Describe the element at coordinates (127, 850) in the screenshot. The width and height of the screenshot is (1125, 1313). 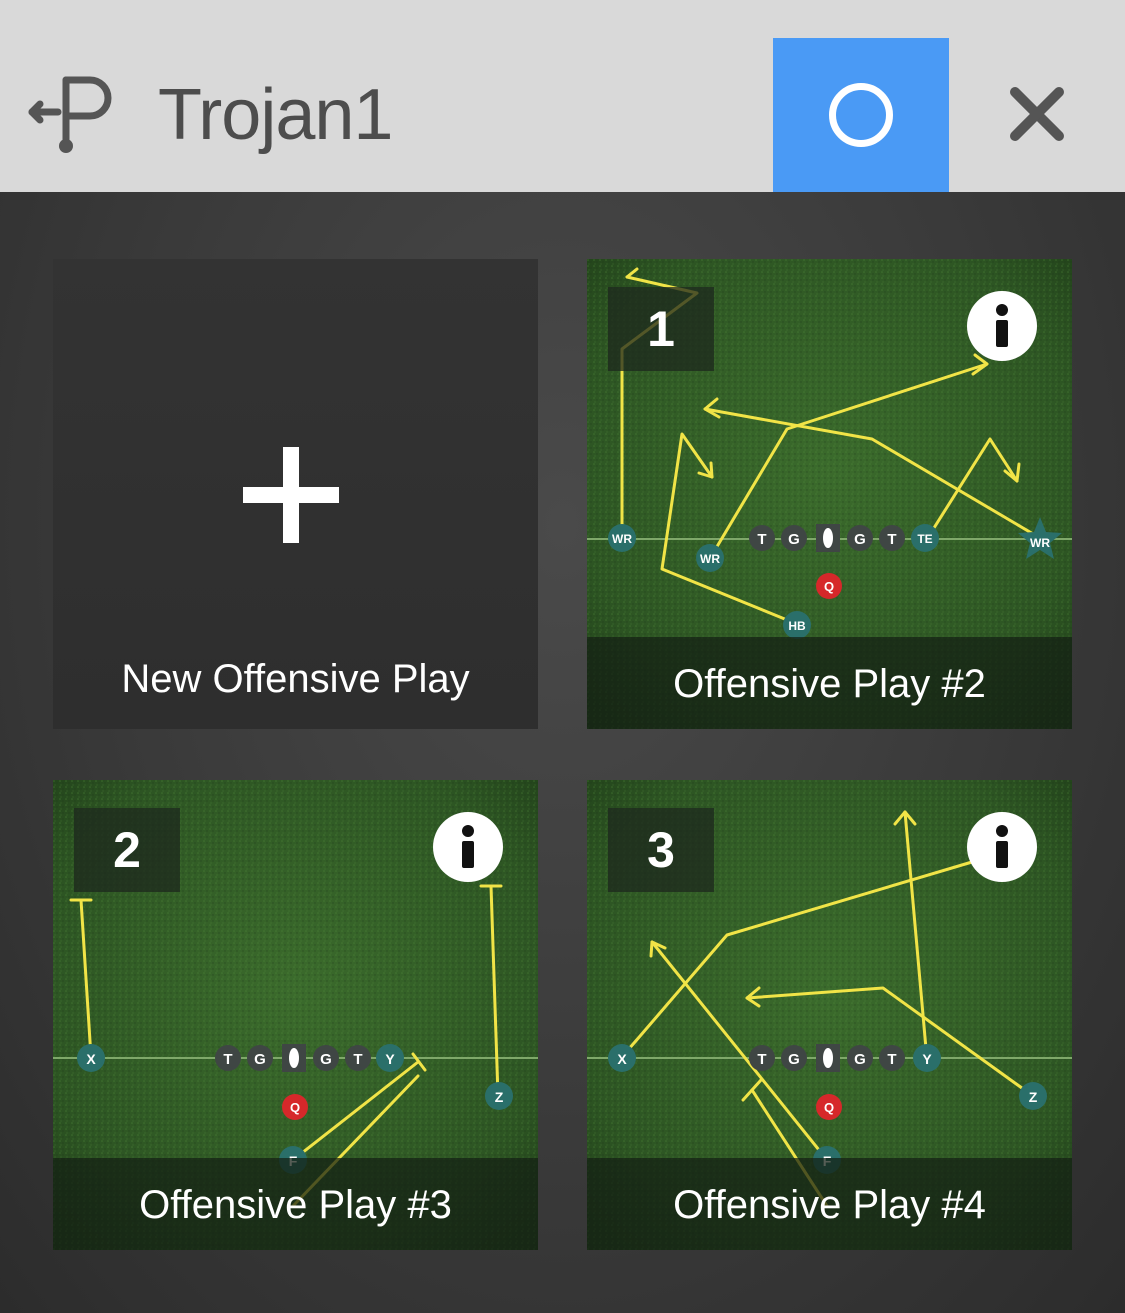
I see `play-number-badge: 2` at that location.